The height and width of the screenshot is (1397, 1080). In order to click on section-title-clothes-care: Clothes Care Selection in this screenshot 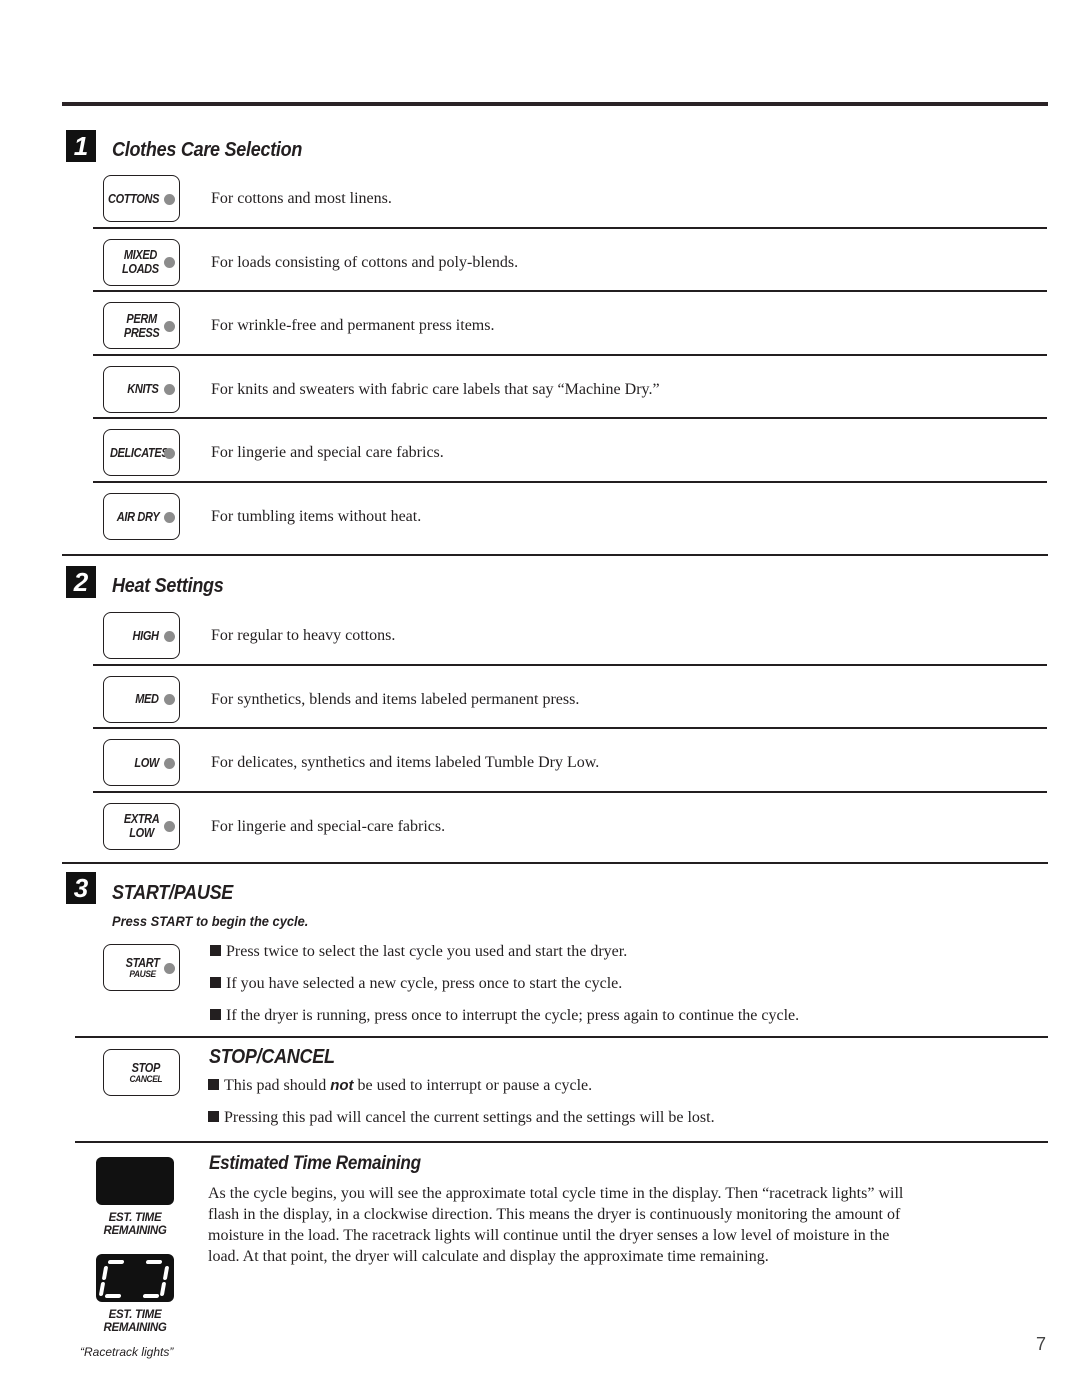, I will do `click(207, 150)`.